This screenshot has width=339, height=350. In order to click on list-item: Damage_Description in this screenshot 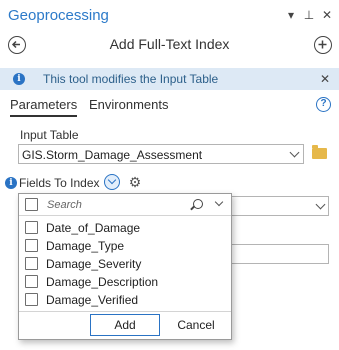, I will do `click(125, 282)`.